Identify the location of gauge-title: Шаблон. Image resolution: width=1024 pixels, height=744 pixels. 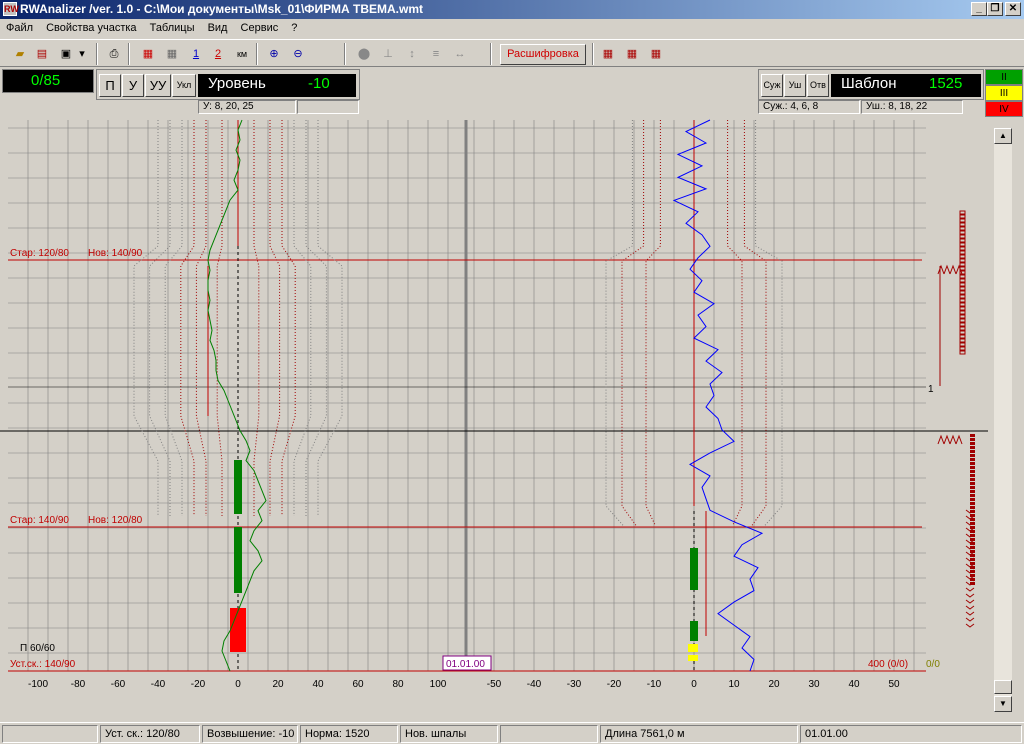
(869, 83).